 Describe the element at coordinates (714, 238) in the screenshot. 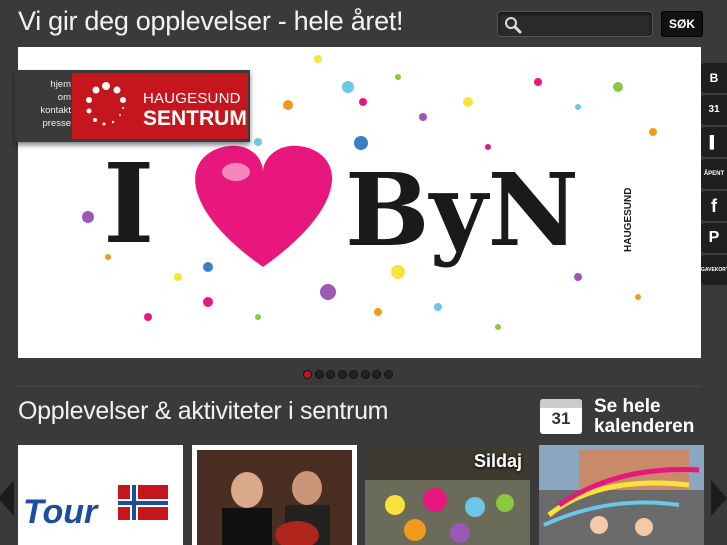

I see `parking-icon: P` at that location.